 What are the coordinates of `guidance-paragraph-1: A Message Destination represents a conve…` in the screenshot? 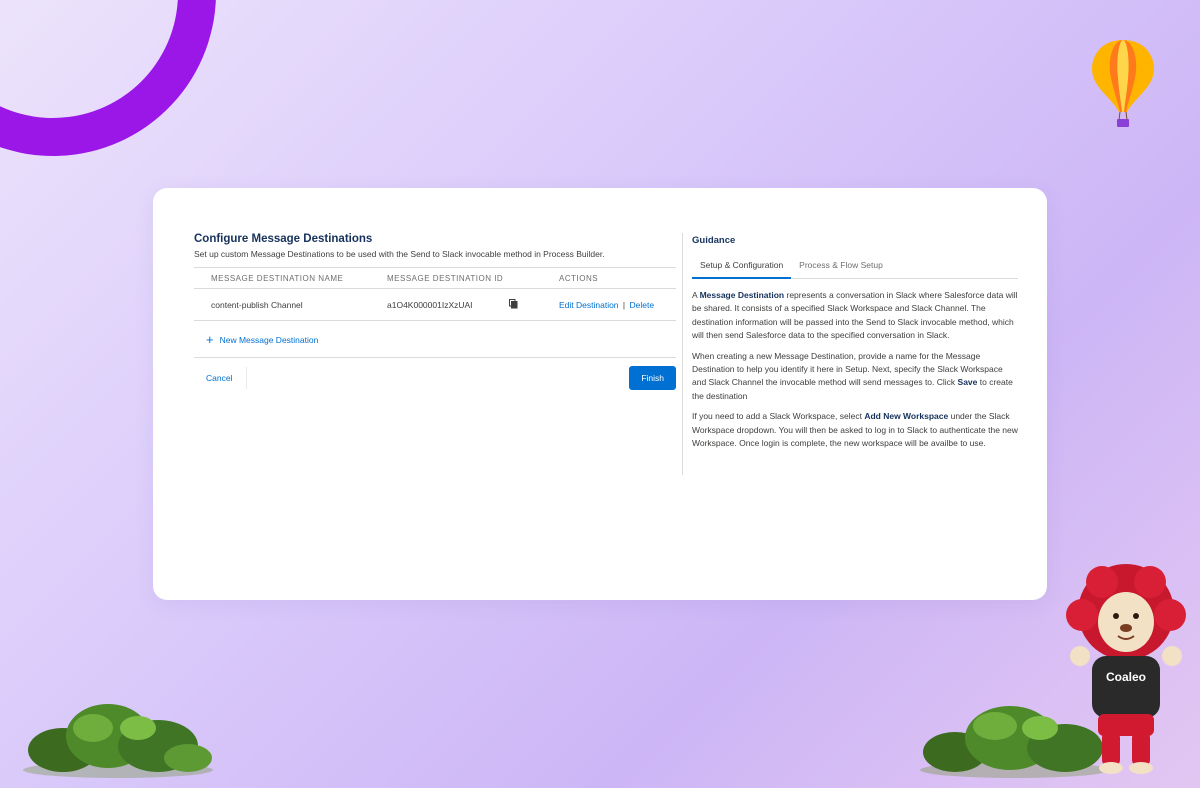 It's located at (855, 315).